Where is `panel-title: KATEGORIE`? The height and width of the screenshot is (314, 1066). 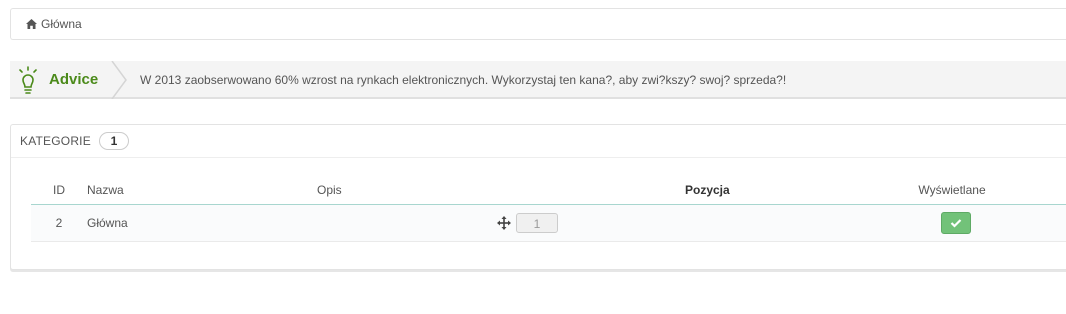
panel-title: KATEGORIE is located at coordinates (55, 141).